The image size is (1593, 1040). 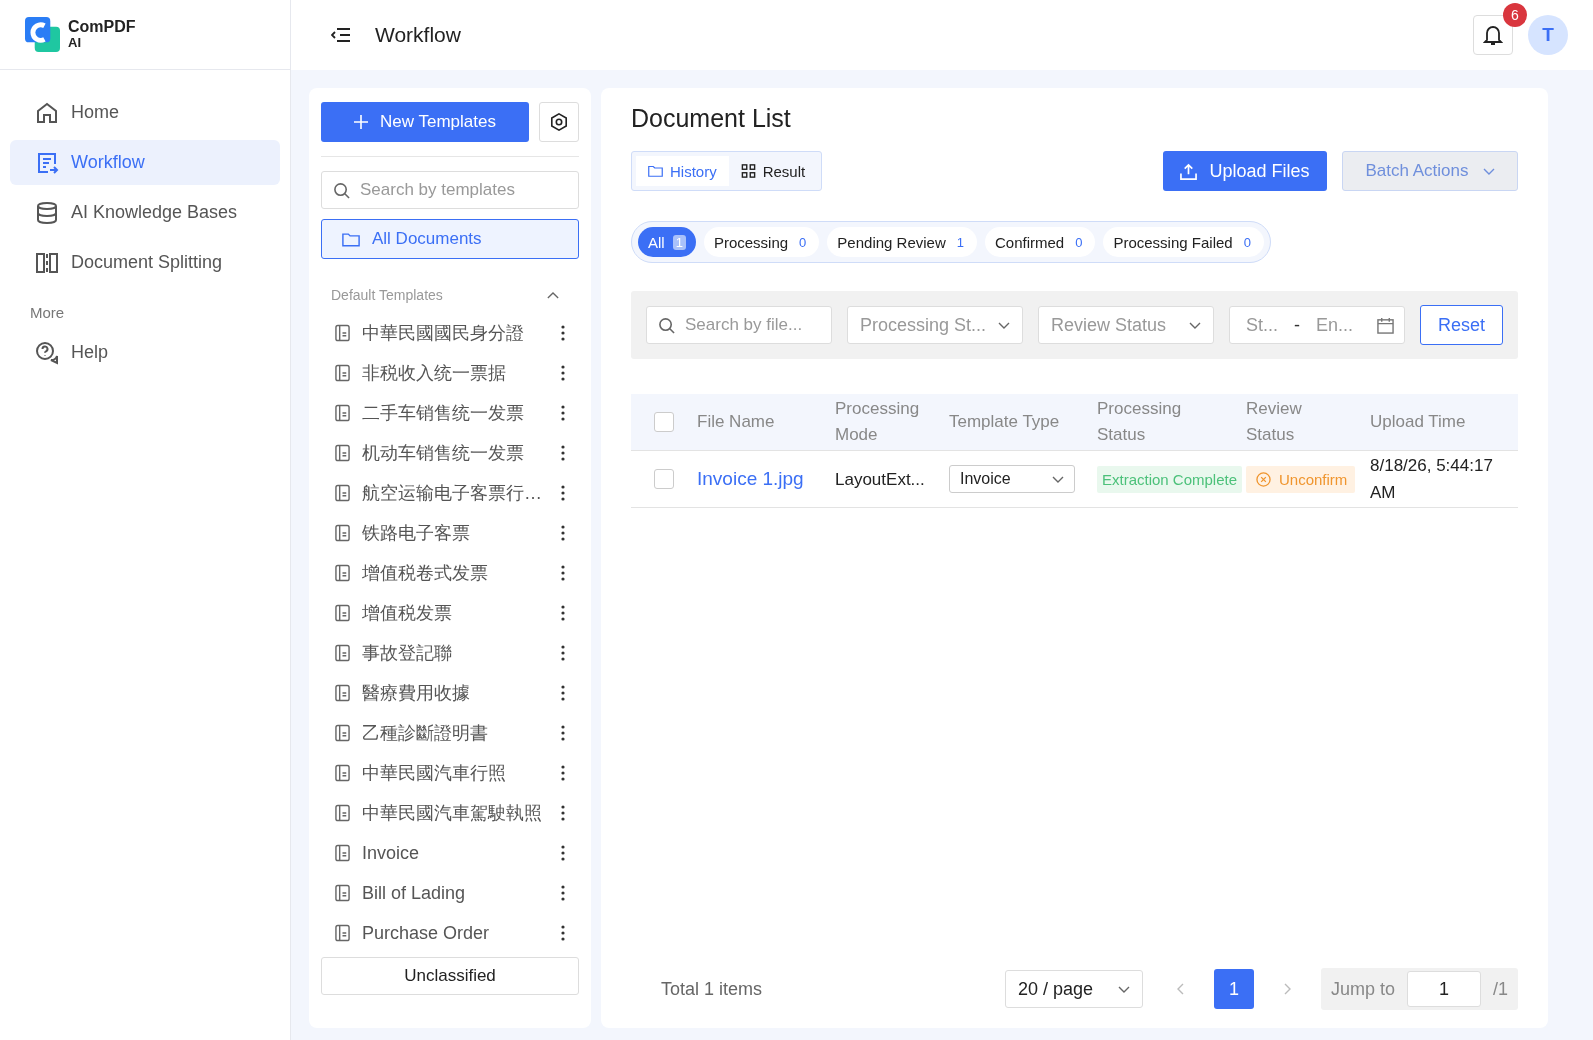 I want to click on template-item: Bill of Lading, so click(x=450, y=893).